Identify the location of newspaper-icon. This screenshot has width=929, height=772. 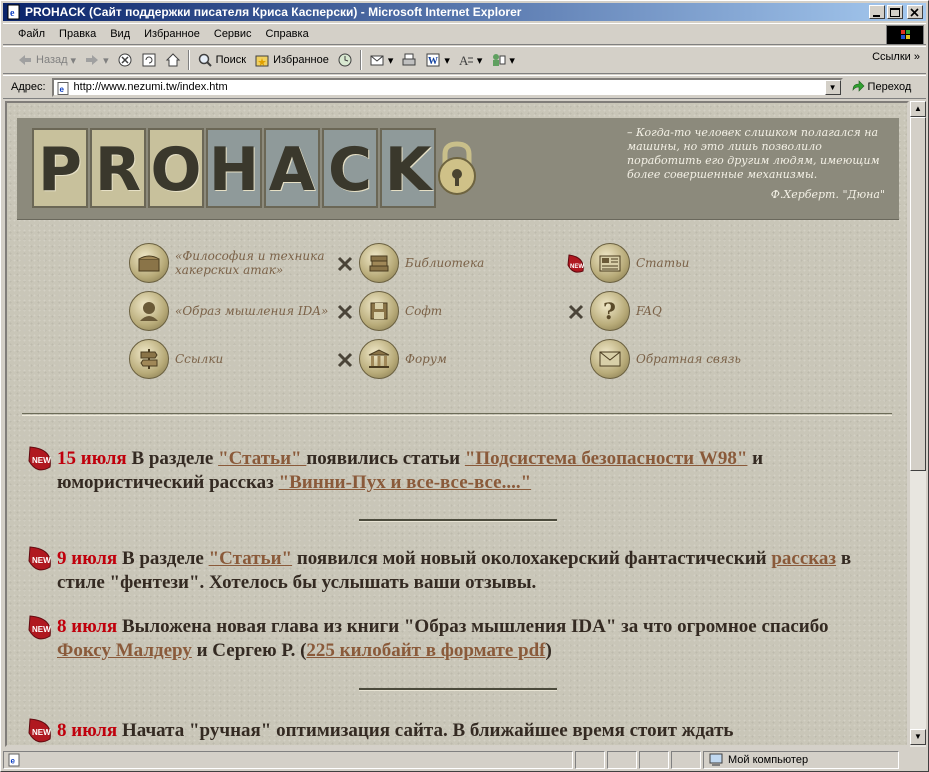
(610, 263).